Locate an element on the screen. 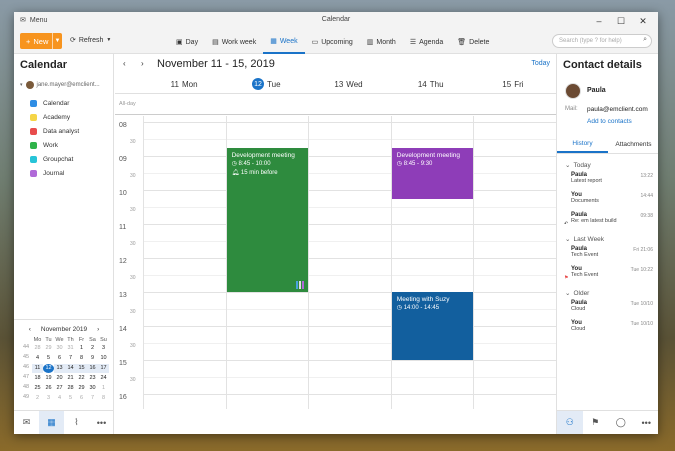  mini-calendar-day: 23 is located at coordinates (92, 378).